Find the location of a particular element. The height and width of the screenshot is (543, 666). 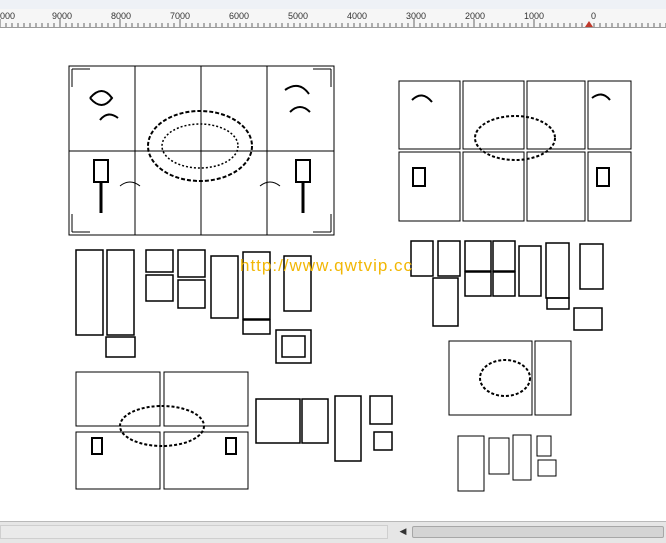

pattern-tiles-right is located at coordinates (507, 285).